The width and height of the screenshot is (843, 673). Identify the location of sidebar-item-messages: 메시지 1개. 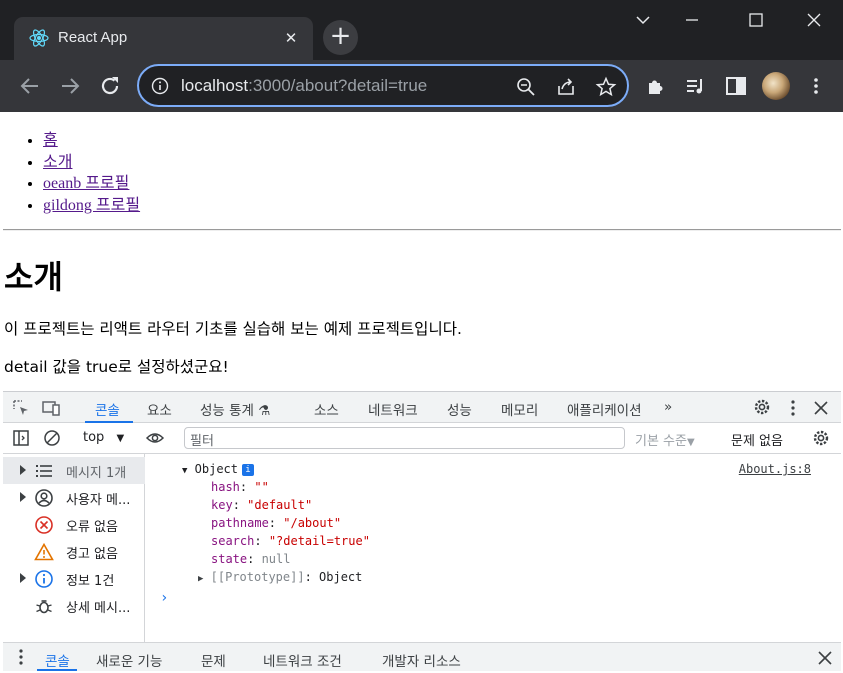
(74, 470).